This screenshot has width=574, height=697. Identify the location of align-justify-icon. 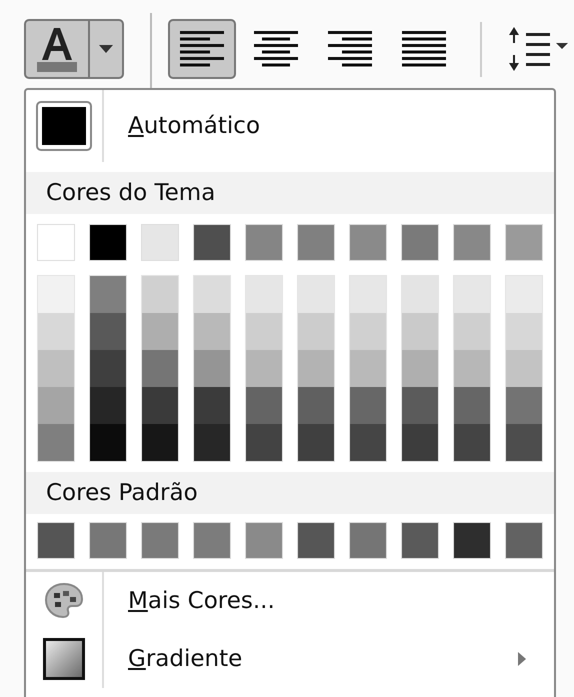
(424, 49).